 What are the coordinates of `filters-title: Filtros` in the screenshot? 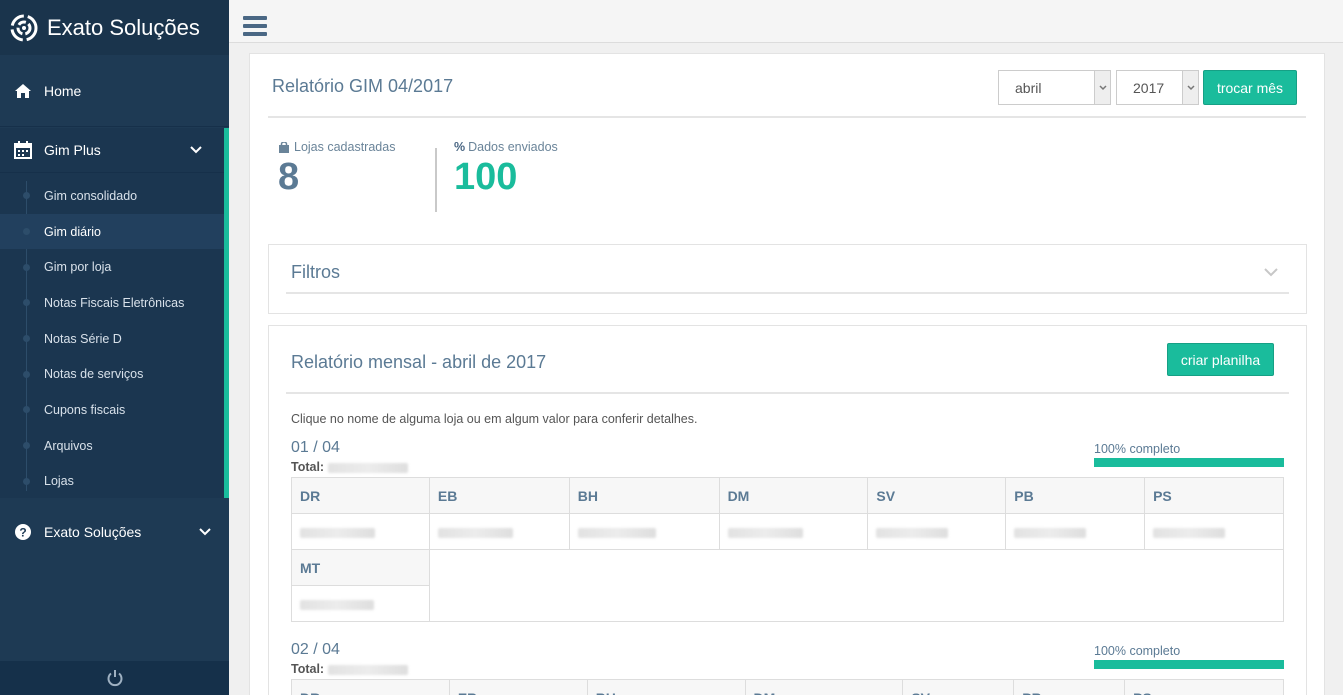 It's located at (315, 272).